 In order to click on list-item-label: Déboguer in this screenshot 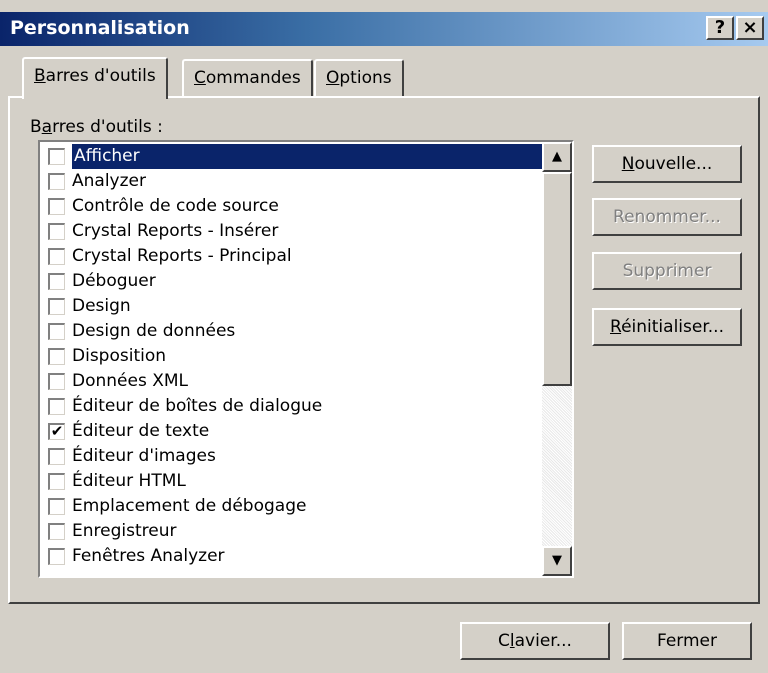, I will do `click(114, 281)`.